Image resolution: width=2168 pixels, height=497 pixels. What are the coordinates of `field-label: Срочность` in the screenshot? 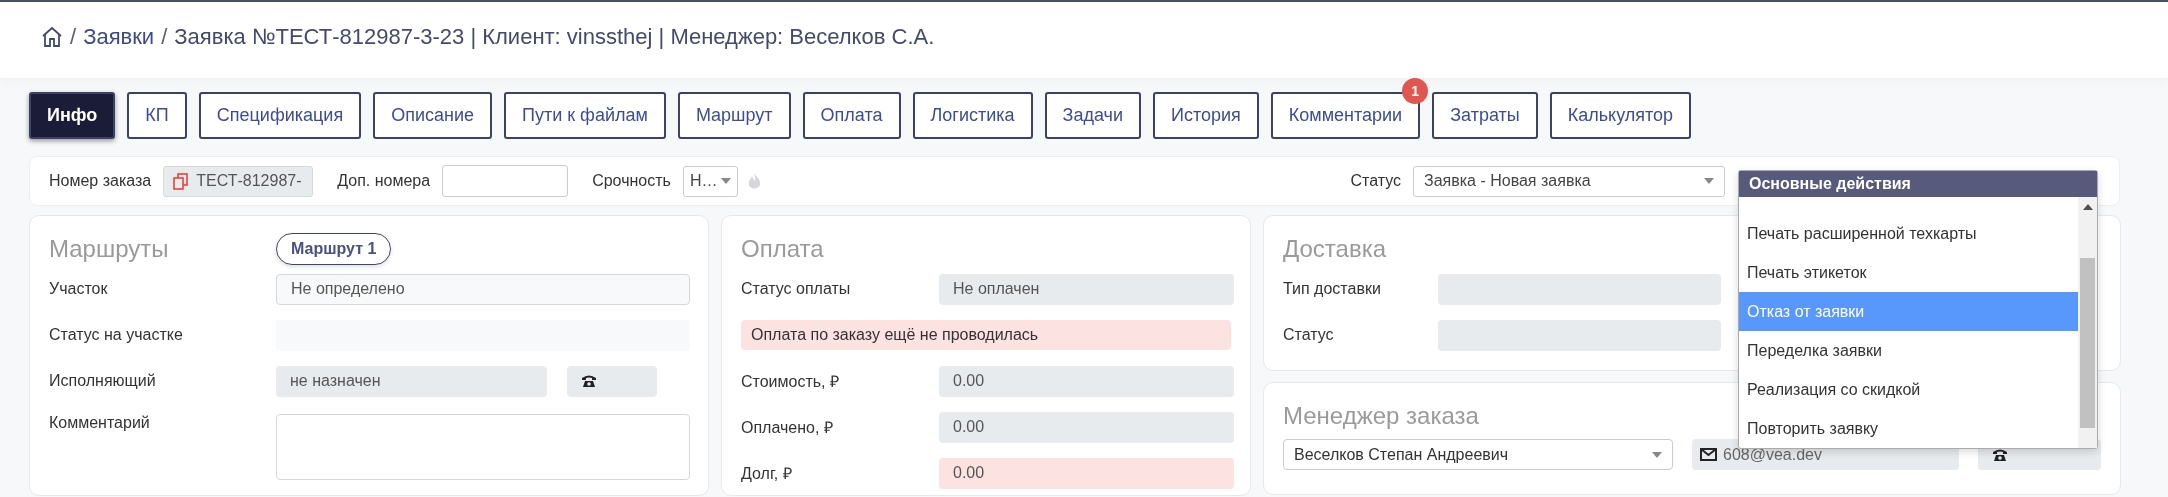 It's located at (631, 181).